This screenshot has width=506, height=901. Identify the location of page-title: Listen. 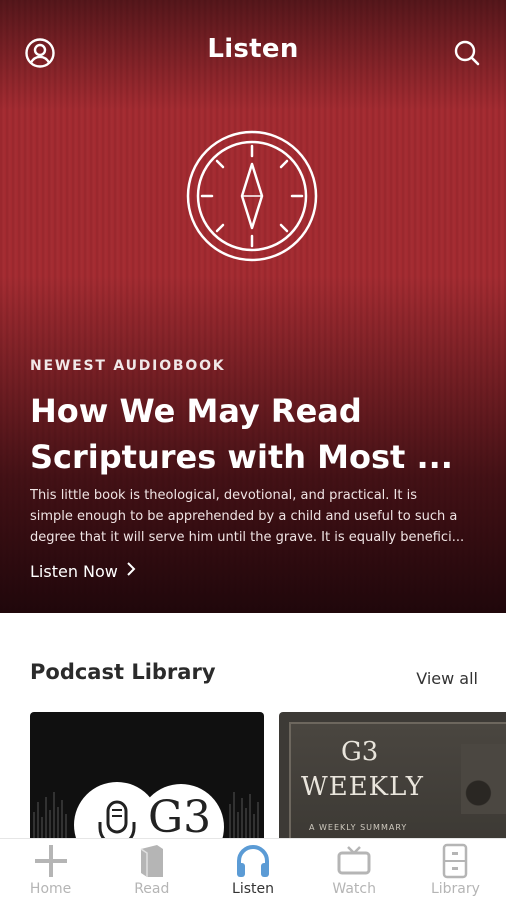
(253, 49).